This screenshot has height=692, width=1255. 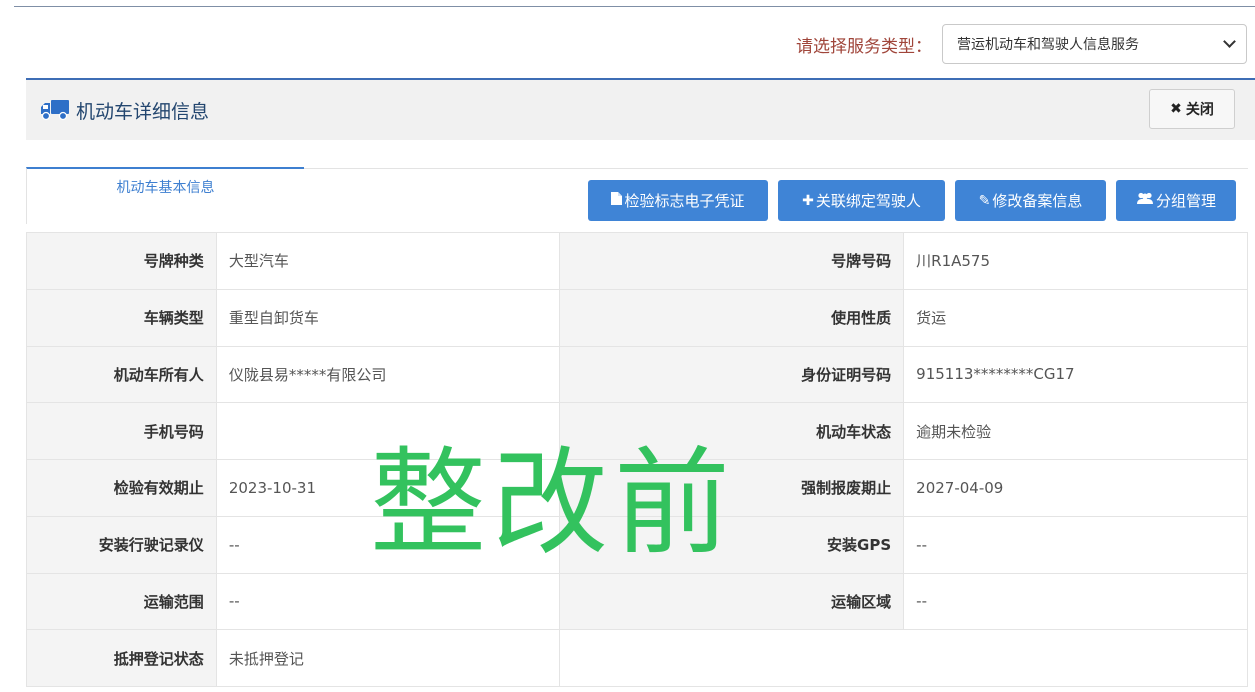 I want to click on field-label: 身份证明号码, so click(x=732, y=374).